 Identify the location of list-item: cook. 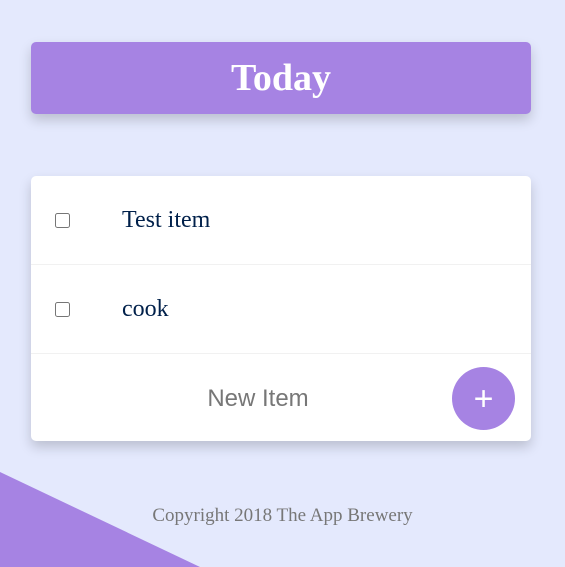
(281, 309).